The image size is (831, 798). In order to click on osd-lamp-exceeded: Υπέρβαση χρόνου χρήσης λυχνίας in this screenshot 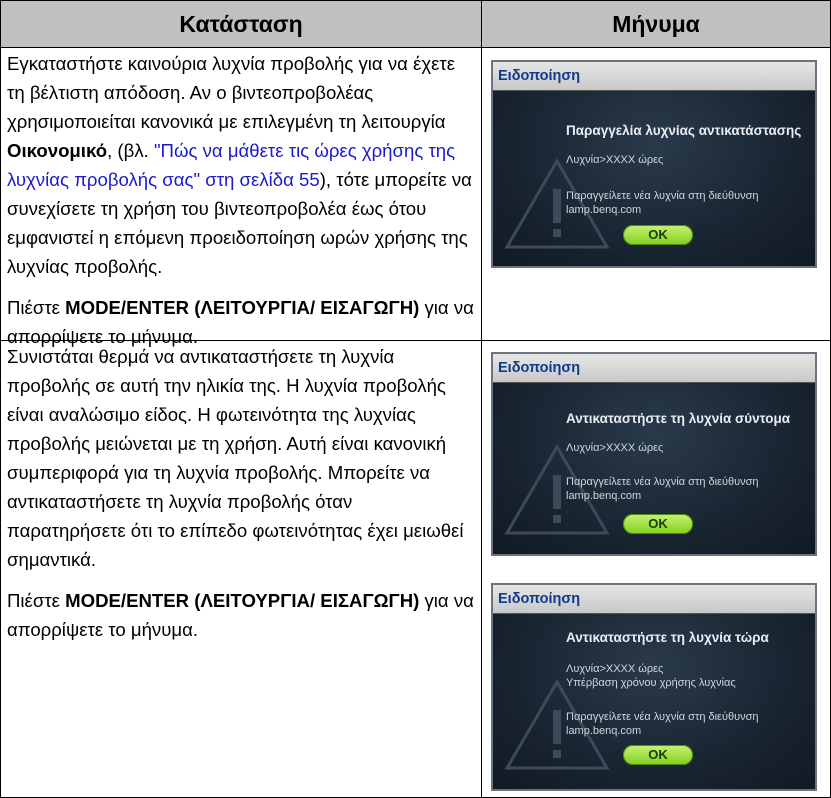, I will do `click(651, 683)`.